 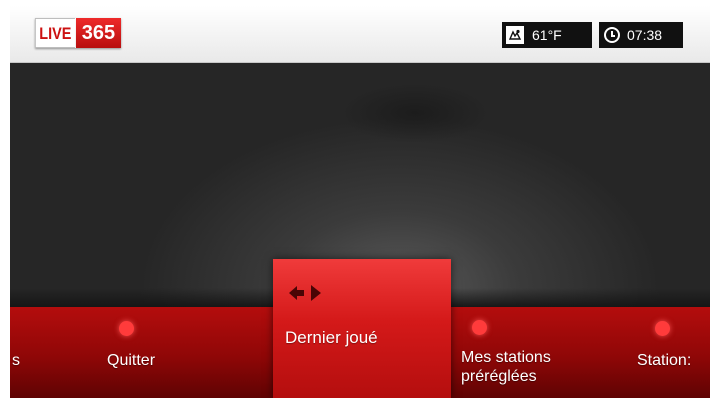 I want to click on menu-item-label: Dernier joué, so click(x=331, y=337).